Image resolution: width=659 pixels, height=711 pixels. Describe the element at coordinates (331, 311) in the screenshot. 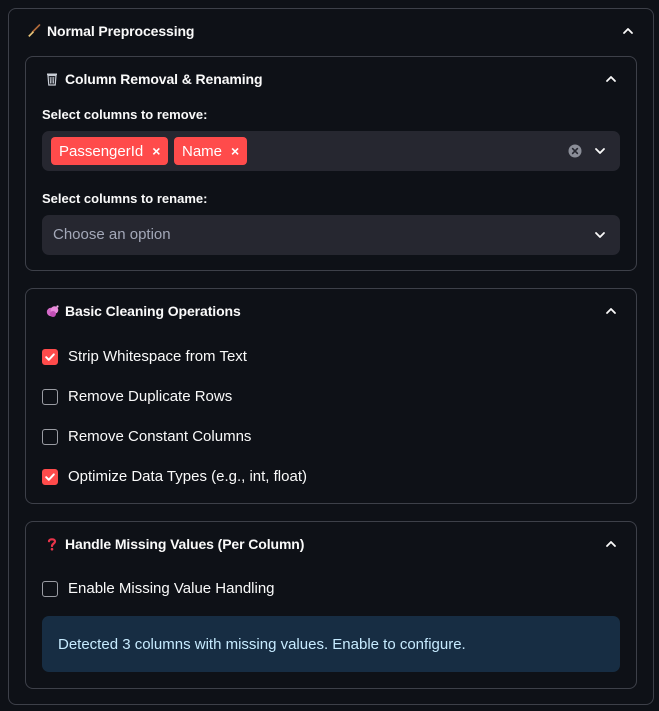

I see `basic-cleaning-header: Basic Cleaning Operations` at that location.